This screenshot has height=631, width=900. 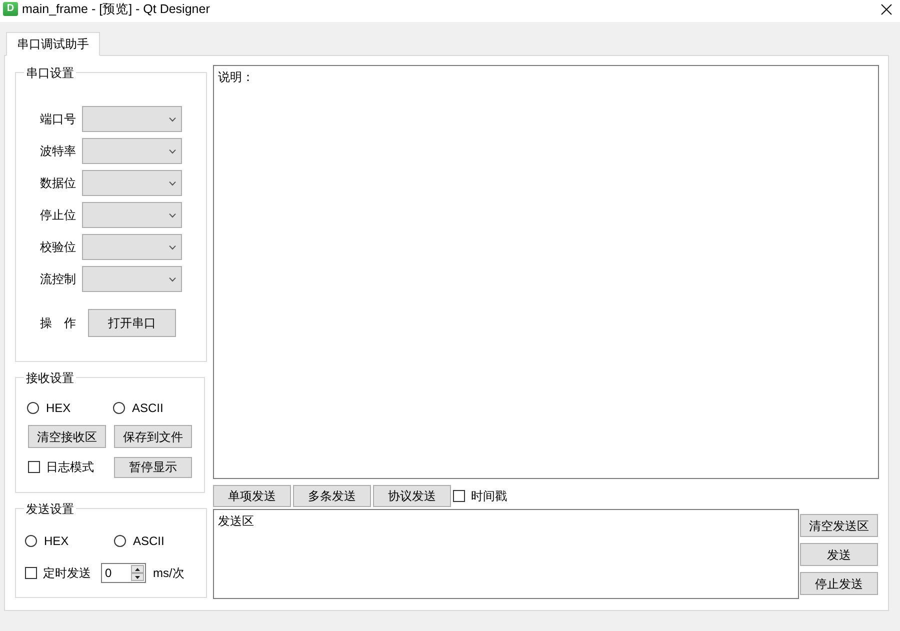 What do you see at coordinates (67, 573) in the screenshot?
I see `checkbox-label: 定时发送` at bounding box center [67, 573].